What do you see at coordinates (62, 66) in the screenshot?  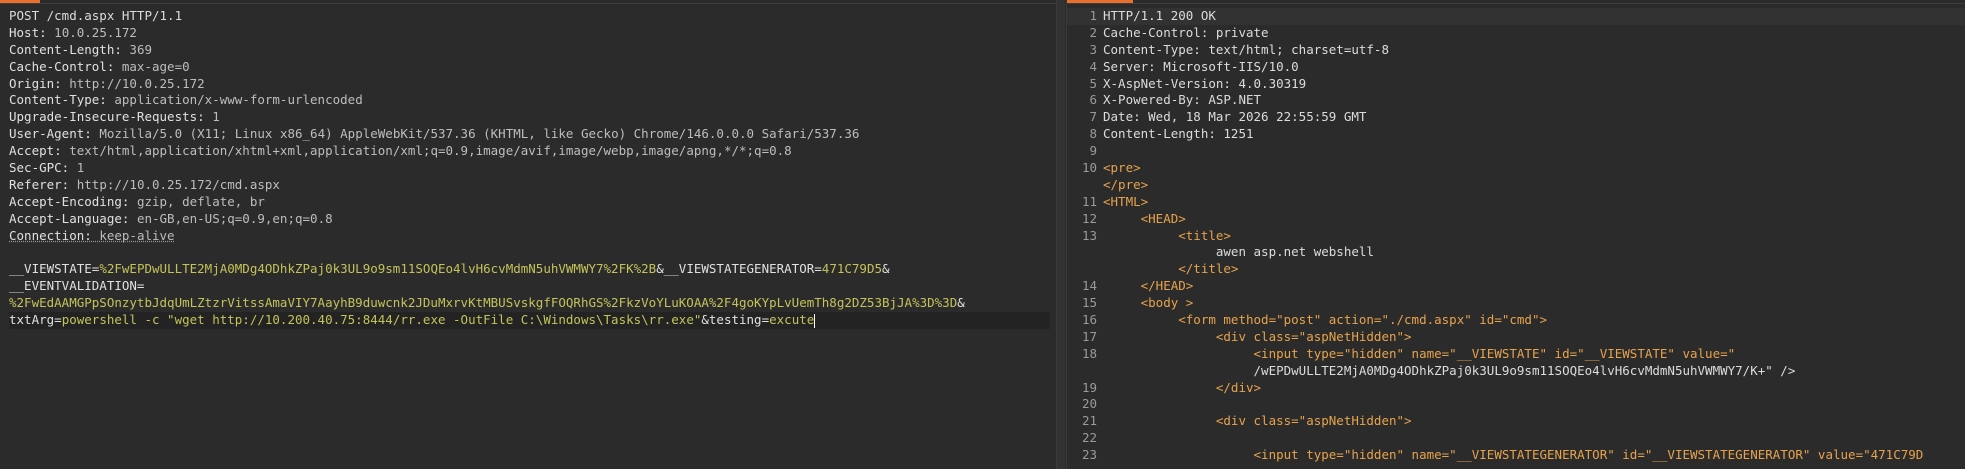 I see `header-name: Cache-Control:` at bounding box center [62, 66].